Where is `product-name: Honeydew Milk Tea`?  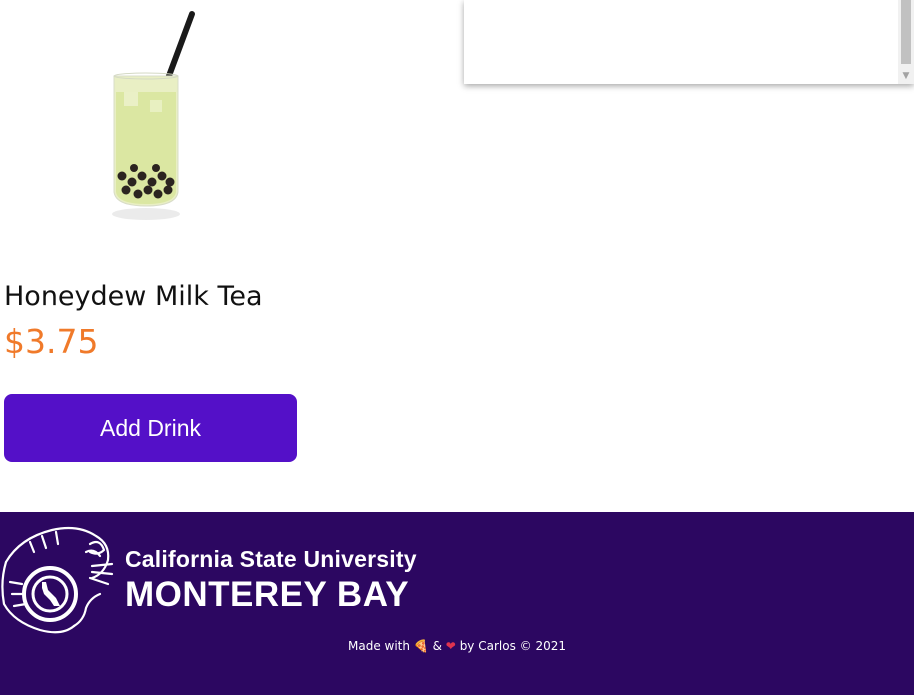 product-name: Honeydew Milk Tea is located at coordinates (133, 296).